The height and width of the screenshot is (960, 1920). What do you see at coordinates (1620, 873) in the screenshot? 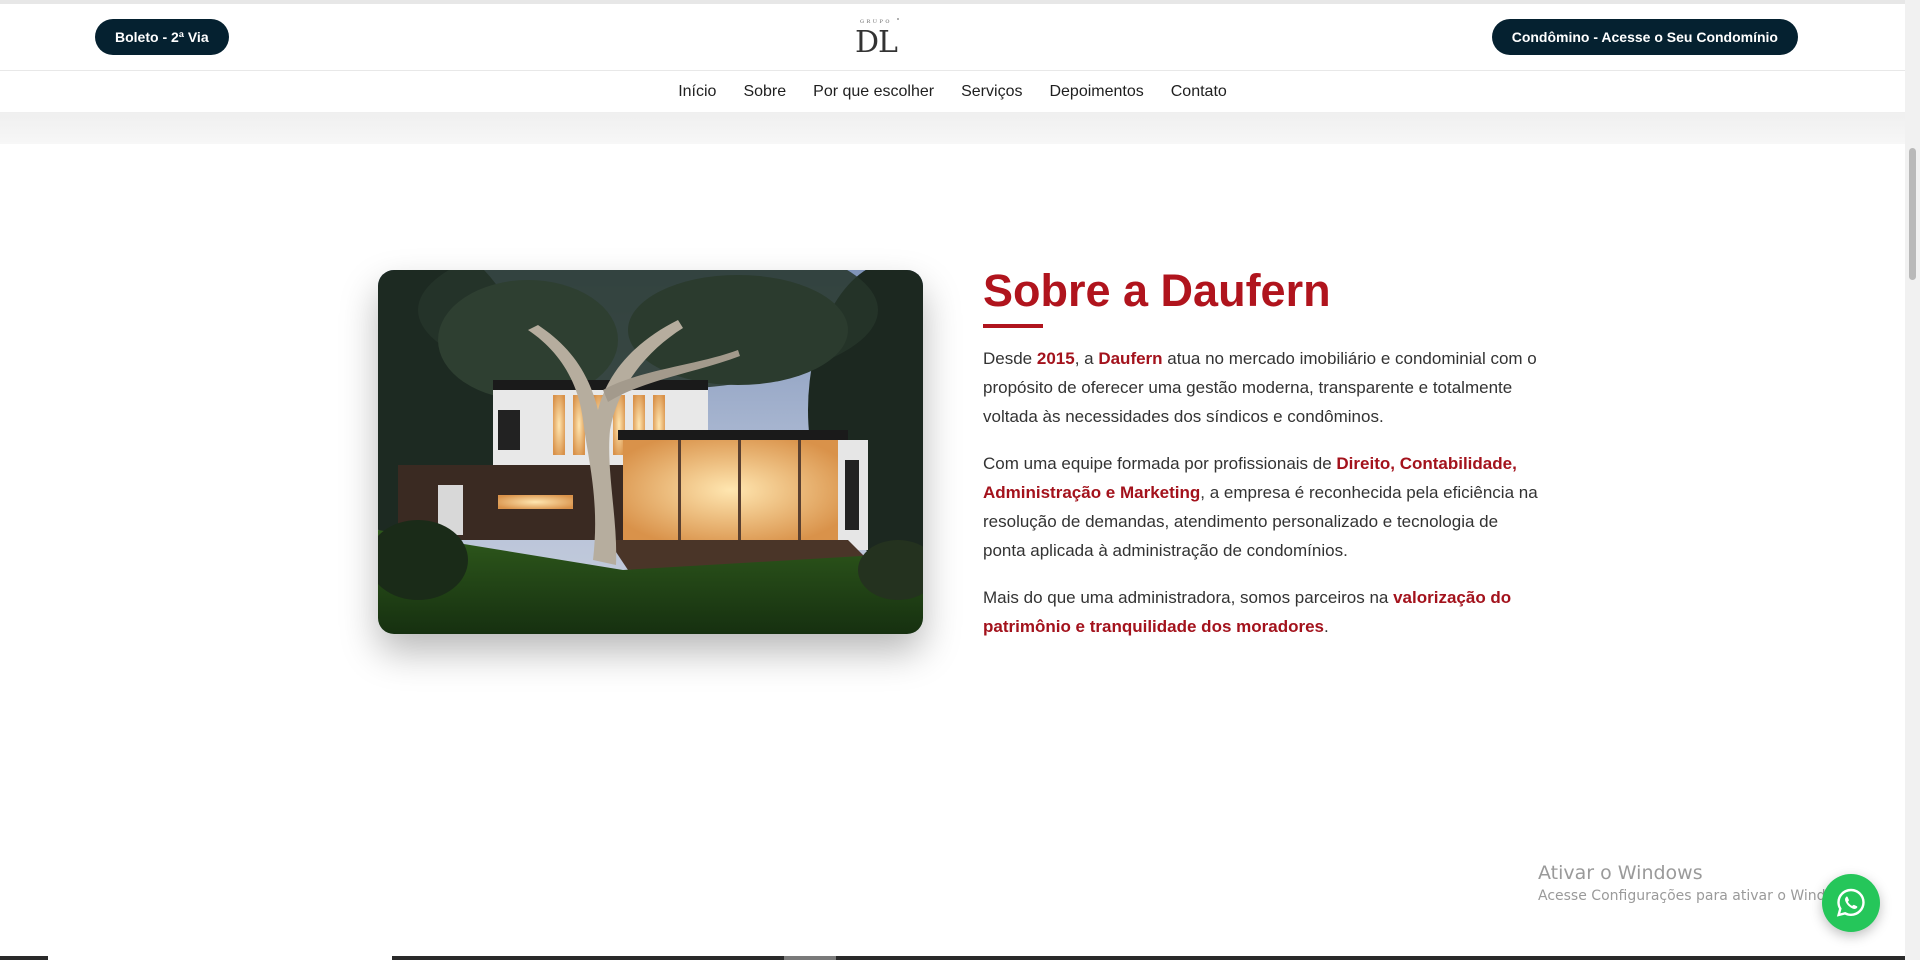
I see `windows-watermark-title: Ativar o Windows` at bounding box center [1620, 873].